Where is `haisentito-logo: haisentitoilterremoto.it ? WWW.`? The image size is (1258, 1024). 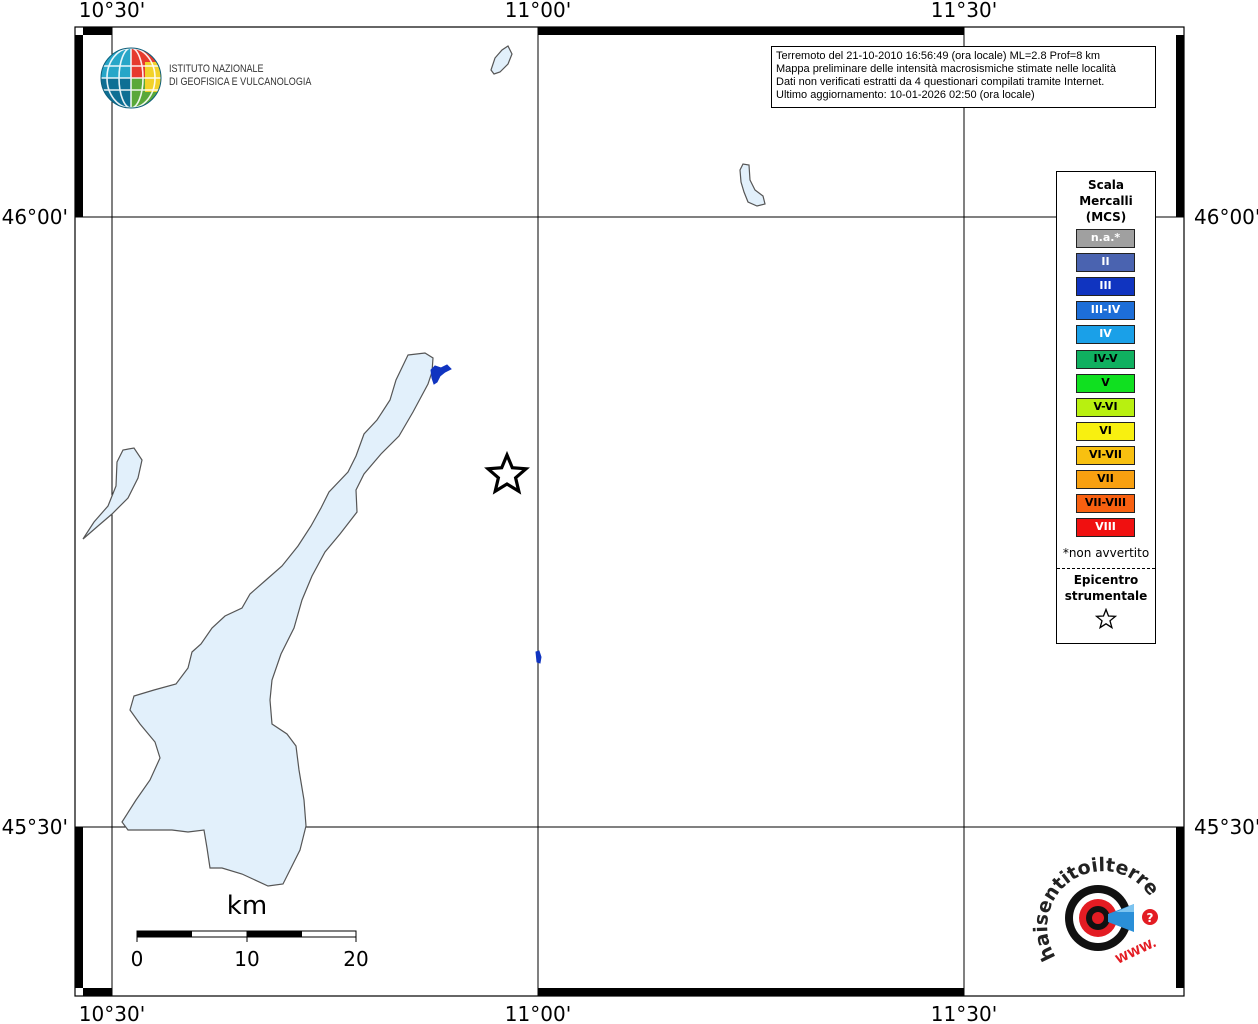 haisentito-logo: haisentitoilterremoto.it ? WWW. is located at coordinates (1095, 906).